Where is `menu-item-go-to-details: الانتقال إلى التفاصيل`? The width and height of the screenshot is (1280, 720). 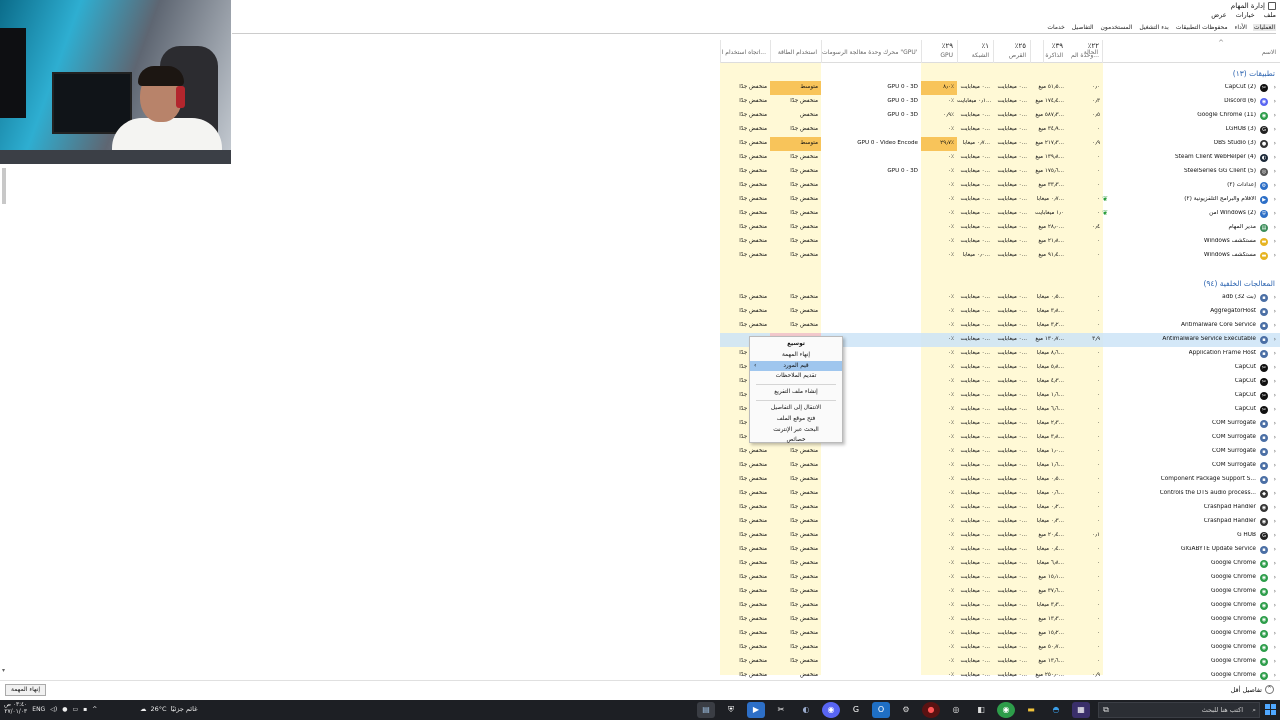 menu-item-go-to-details: الانتقال إلى التفاصيل is located at coordinates (796, 408).